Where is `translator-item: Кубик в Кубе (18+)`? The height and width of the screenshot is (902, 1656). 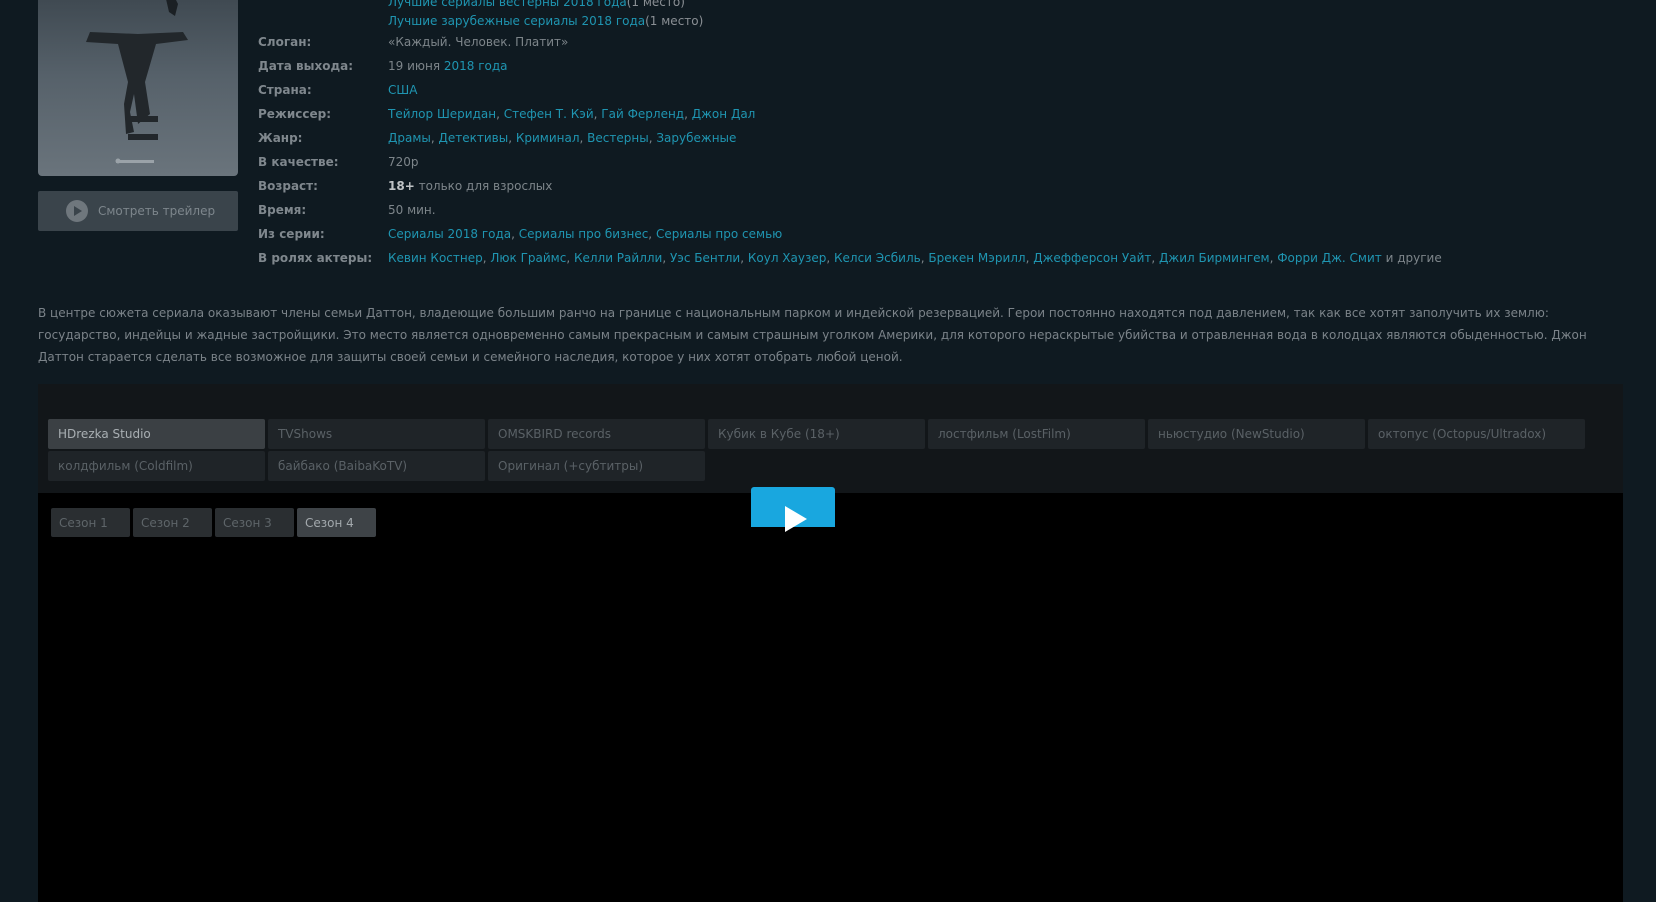
translator-item: Кубик в Кубе (18+) is located at coordinates (816, 434).